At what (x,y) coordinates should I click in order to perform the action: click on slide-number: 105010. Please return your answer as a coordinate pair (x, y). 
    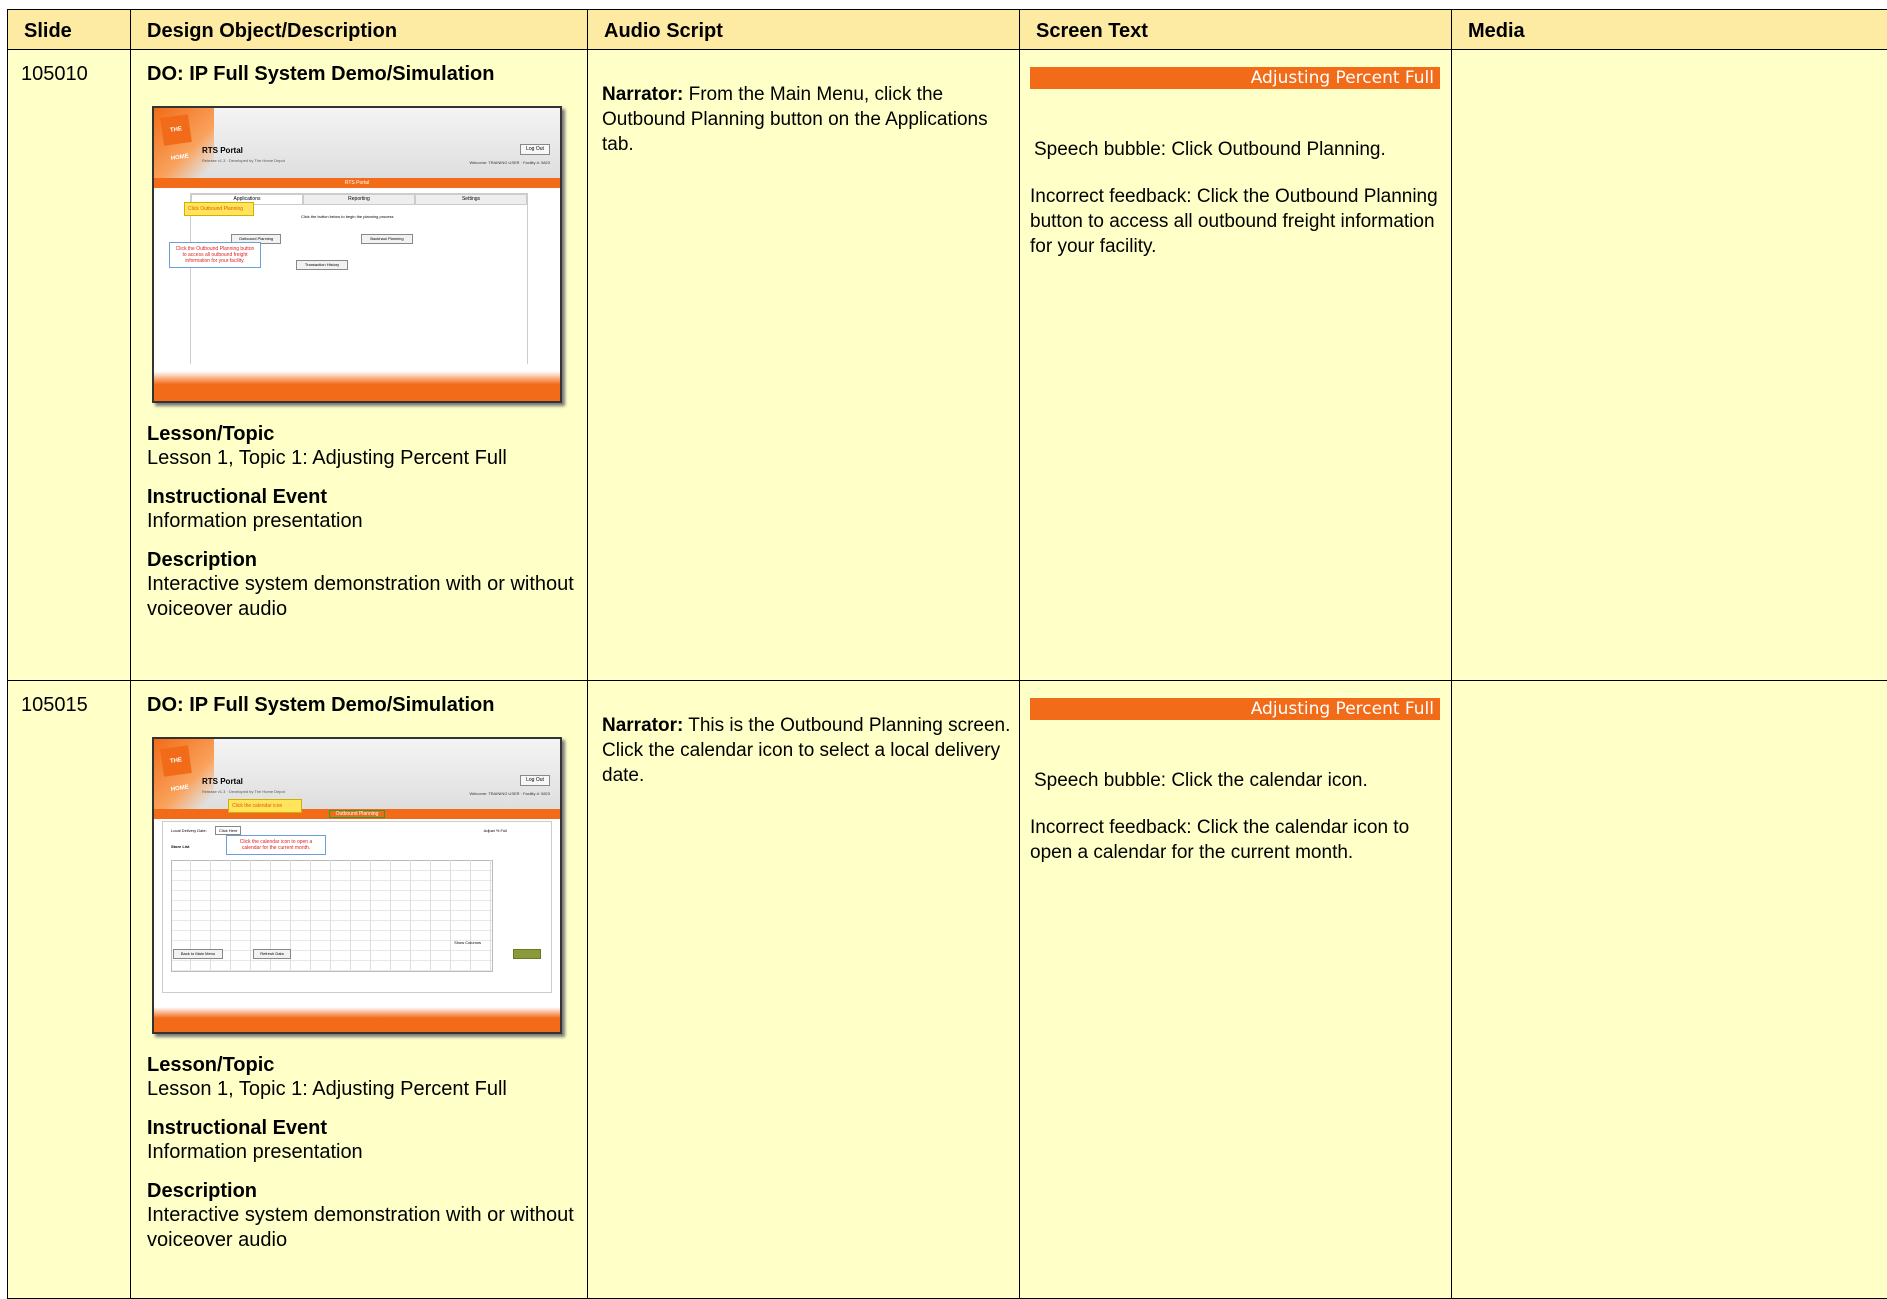
    Looking at the image, I should click on (69, 68).